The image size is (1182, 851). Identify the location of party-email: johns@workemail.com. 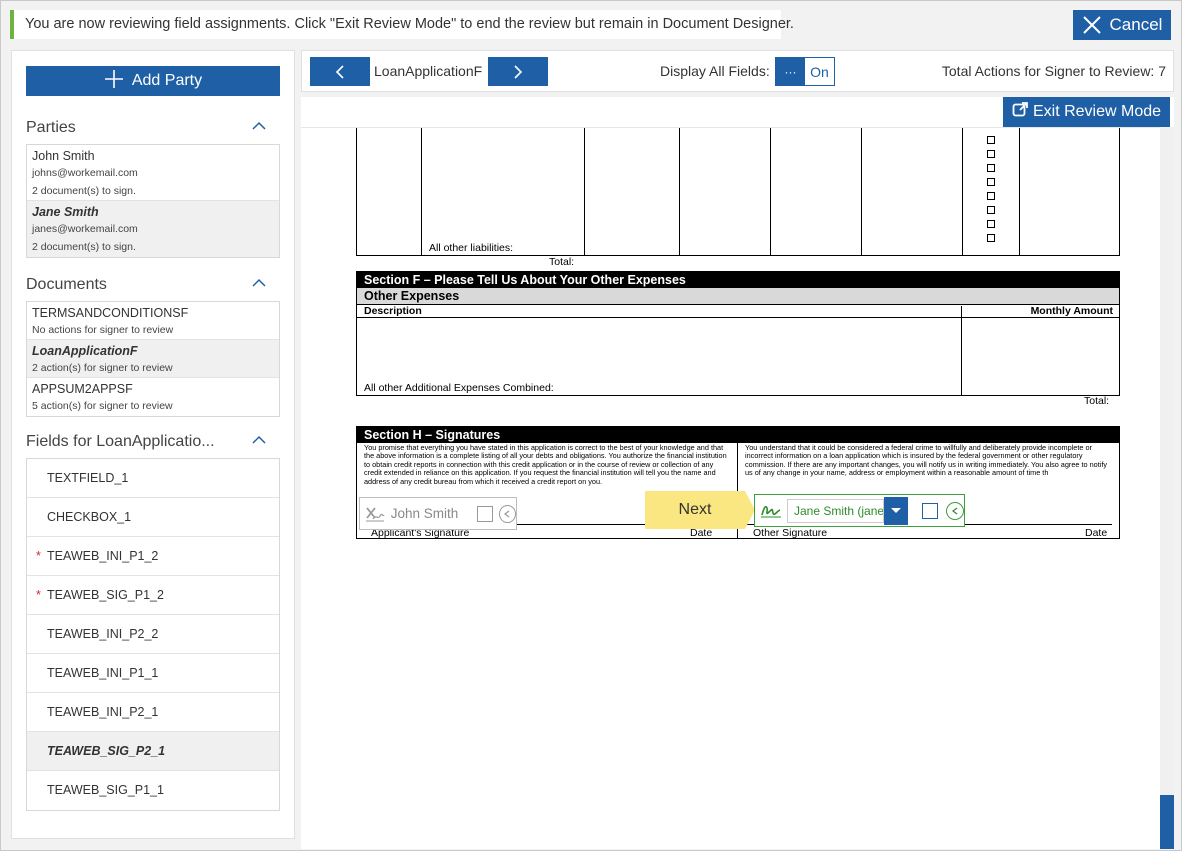
(85, 173).